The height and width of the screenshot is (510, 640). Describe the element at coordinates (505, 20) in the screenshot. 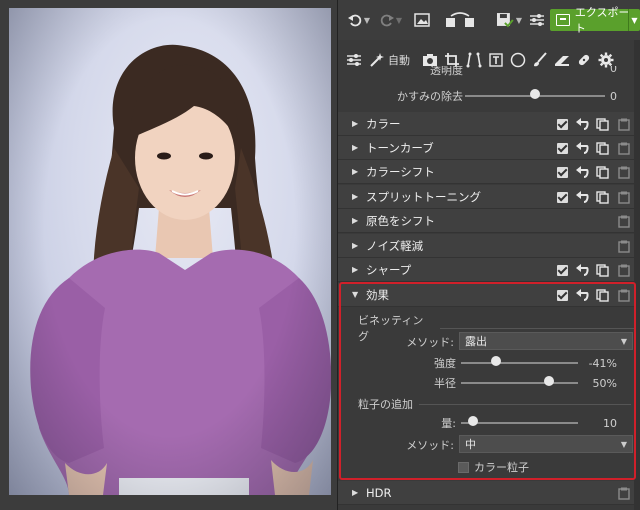

I see `save-icon` at that location.